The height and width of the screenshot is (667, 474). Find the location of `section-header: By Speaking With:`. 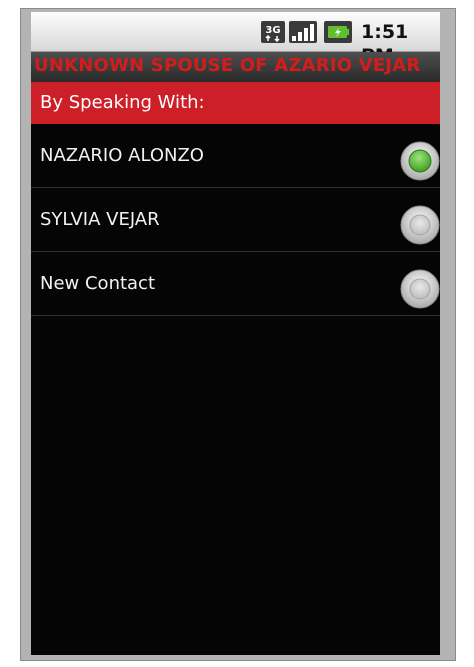

section-header: By Speaking With: is located at coordinates (235, 103).